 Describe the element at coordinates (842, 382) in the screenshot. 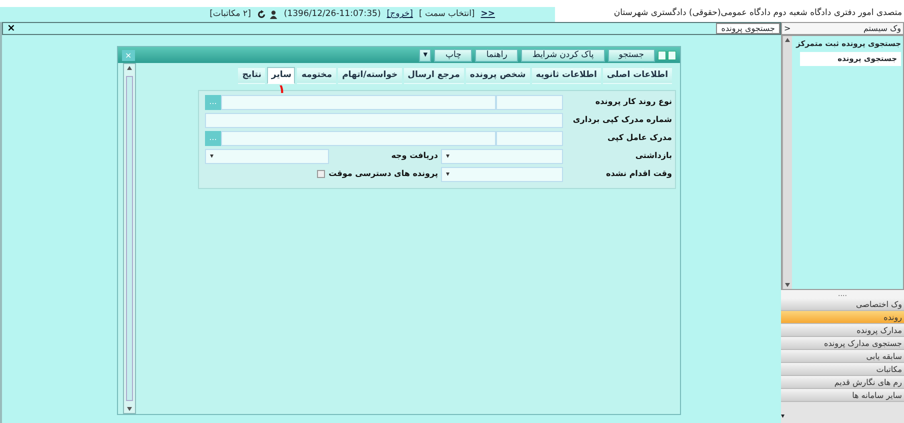

I see `menu-item: رم های نگارش قدیم` at that location.